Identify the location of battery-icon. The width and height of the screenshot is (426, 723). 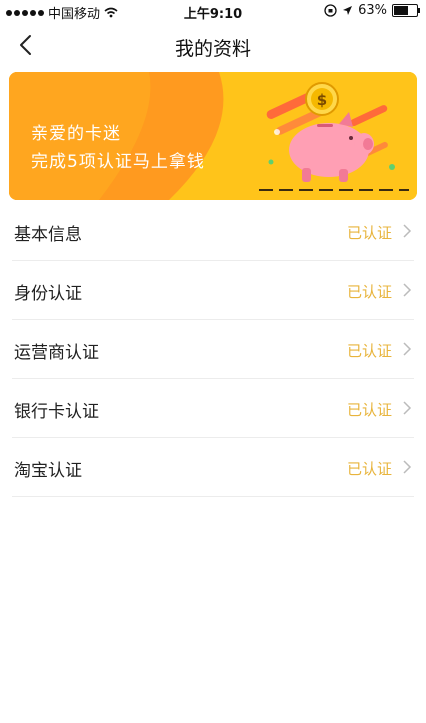
(406, 10).